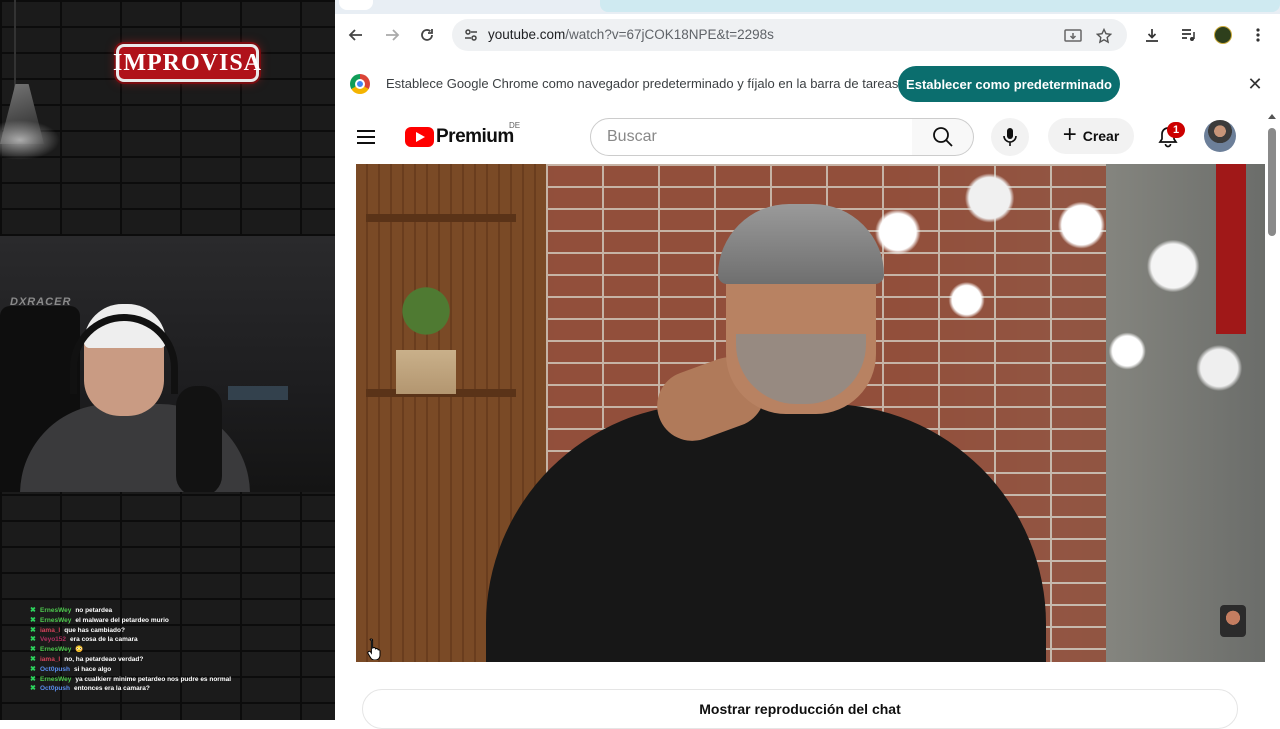  Describe the element at coordinates (167, 364) in the screenshot. I see `webcam-feed: DXRACER` at that location.